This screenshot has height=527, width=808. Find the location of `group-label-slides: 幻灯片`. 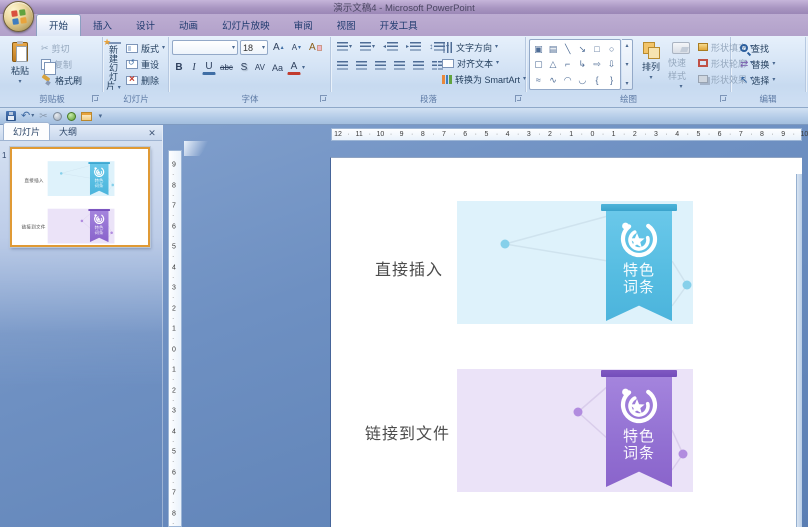

group-label-slides: 幻灯片 is located at coordinates (136, 99).